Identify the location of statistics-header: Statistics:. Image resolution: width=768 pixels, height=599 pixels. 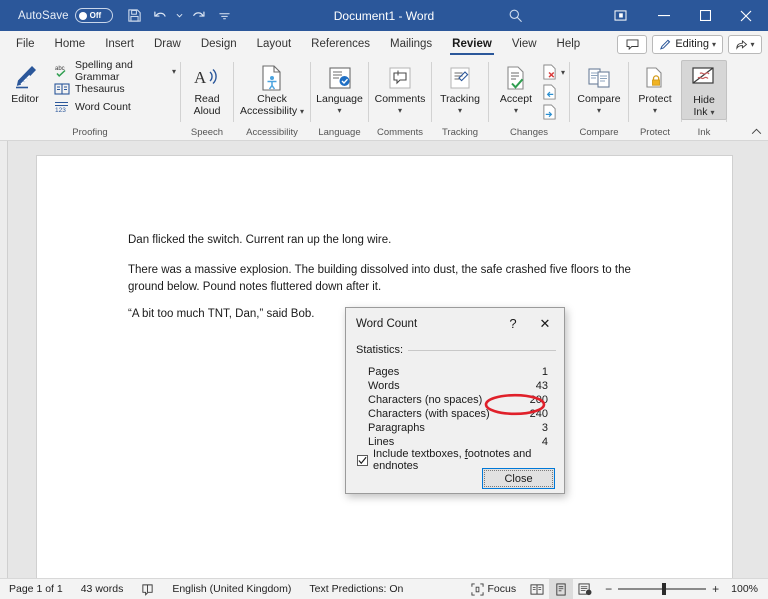
(456, 350).